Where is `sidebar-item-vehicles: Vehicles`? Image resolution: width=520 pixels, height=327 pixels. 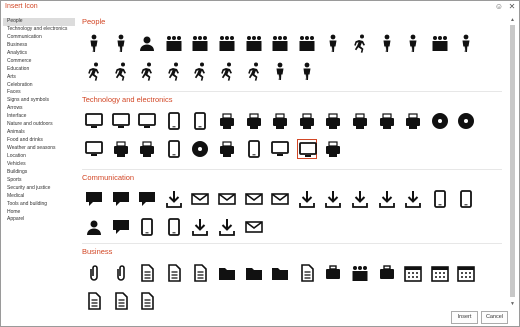 sidebar-item-vehicles: Vehicles is located at coordinates (39, 165).